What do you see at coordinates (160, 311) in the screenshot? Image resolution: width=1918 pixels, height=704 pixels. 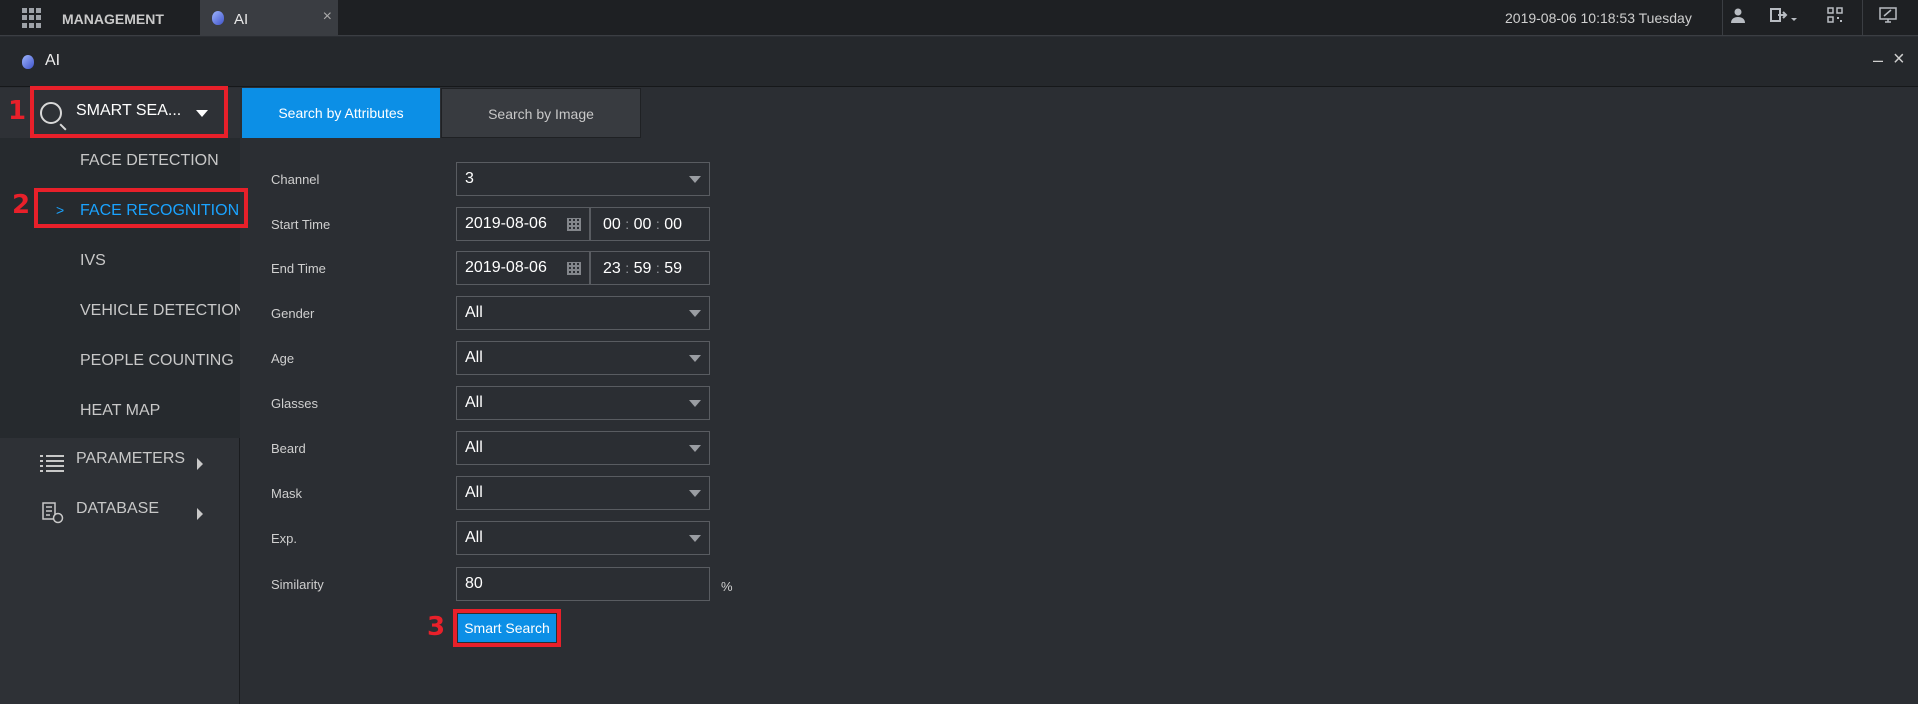 I see `sidebar-subitem-vehicle-detection: VEHICLE DETECTION` at bounding box center [160, 311].